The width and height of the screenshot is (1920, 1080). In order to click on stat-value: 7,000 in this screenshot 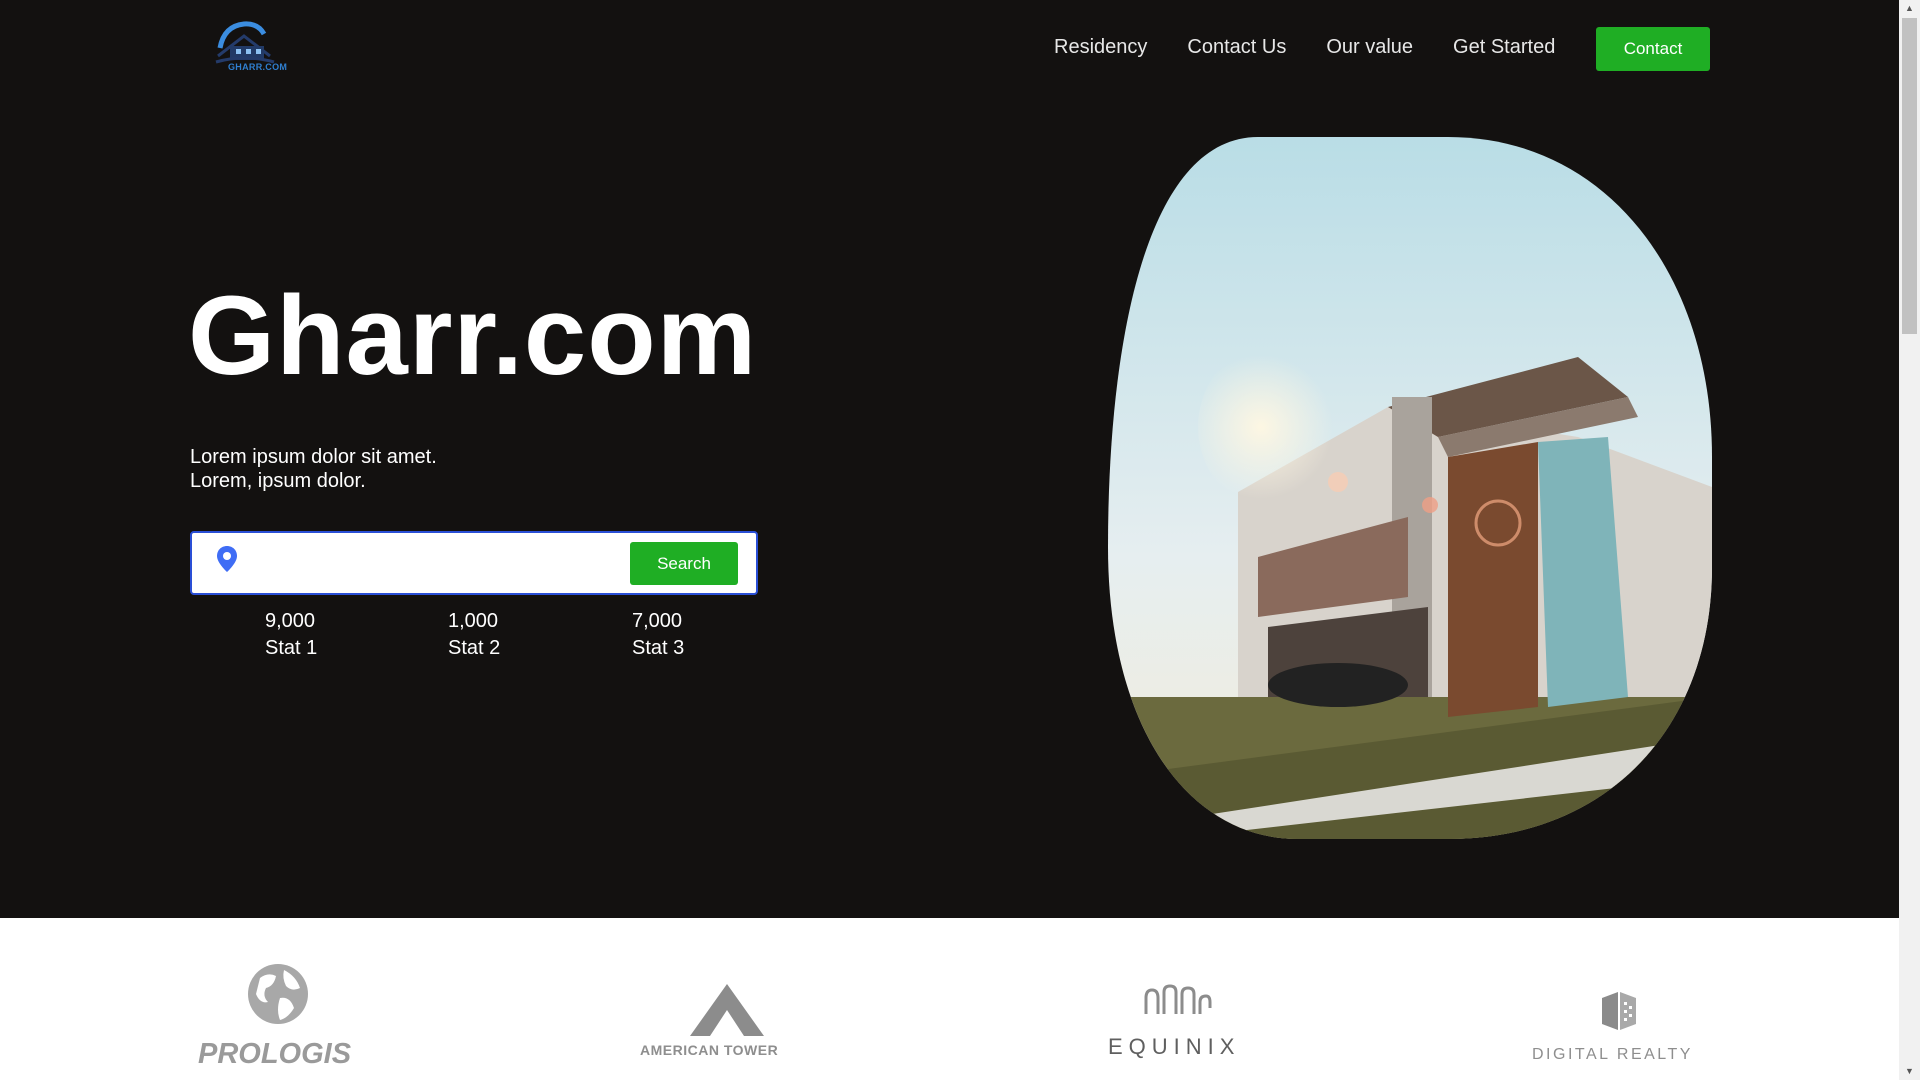, I will do `click(657, 621)`.